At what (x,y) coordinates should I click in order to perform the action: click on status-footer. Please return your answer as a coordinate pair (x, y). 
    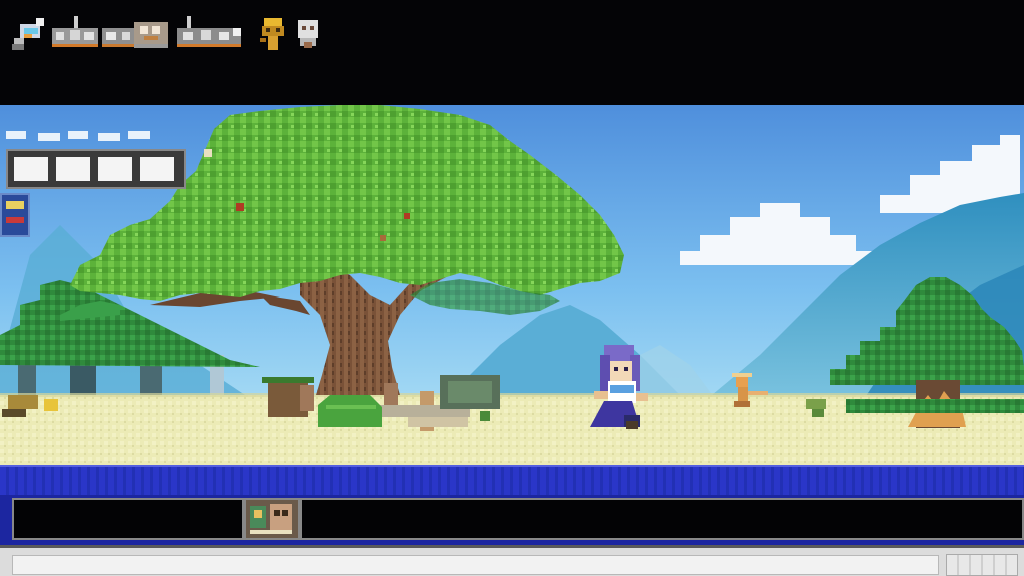
    Looking at the image, I should click on (512, 560).